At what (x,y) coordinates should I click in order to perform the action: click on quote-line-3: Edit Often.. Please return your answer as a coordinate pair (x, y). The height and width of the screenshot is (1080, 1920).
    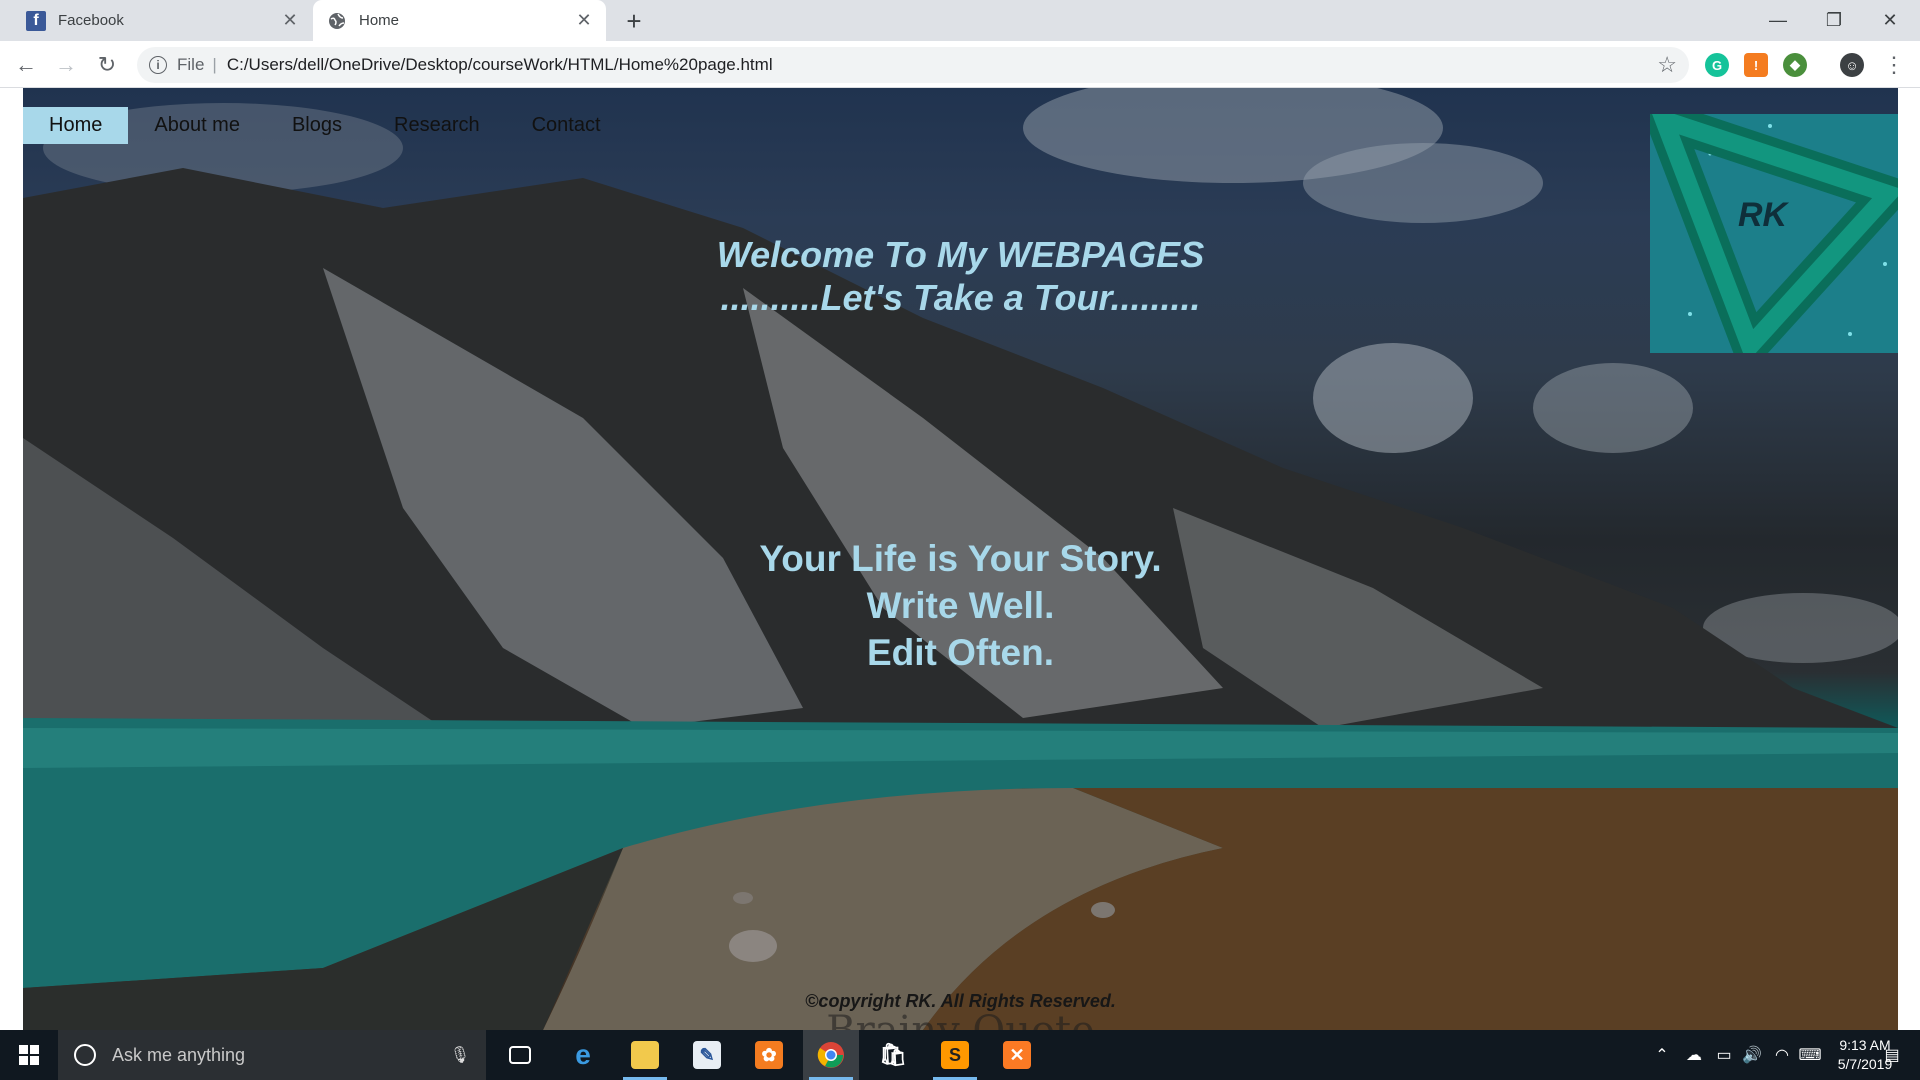
    Looking at the image, I should click on (960, 652).